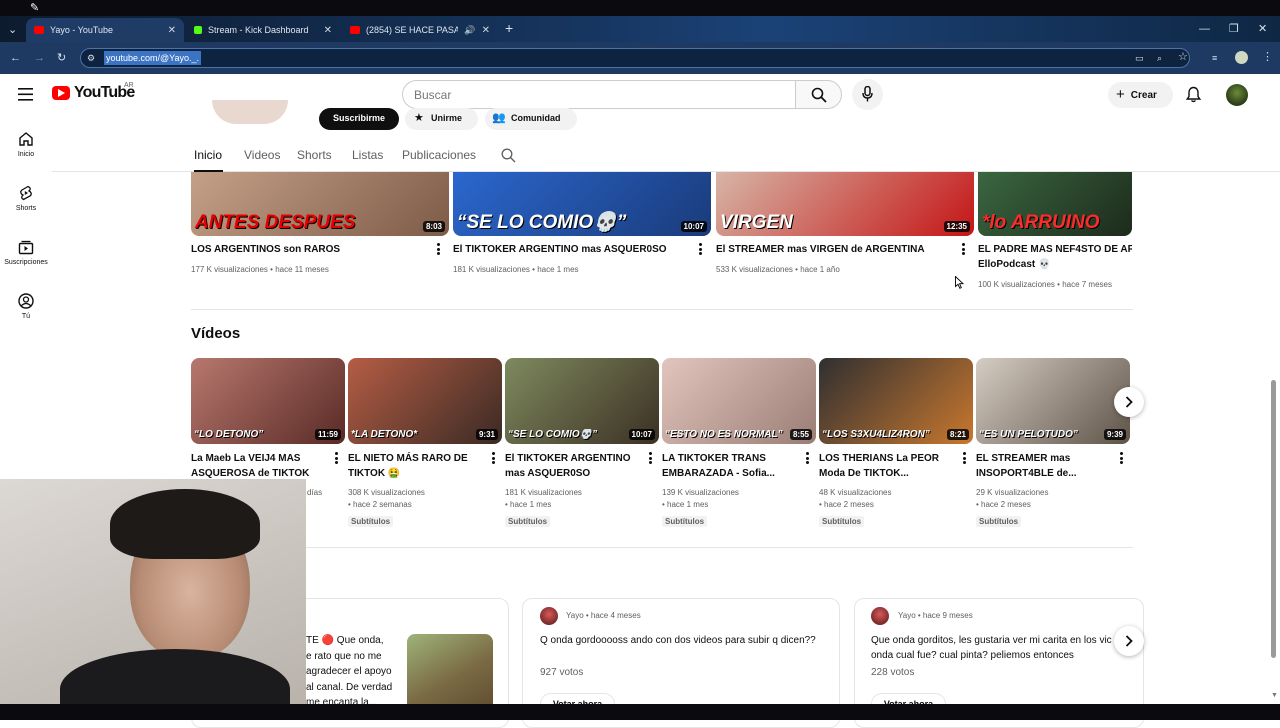 Image resolution: width=1280 pixels, height=728 pixels. I want to click on community-button: 👥 Comunidad, so click(531, 119).